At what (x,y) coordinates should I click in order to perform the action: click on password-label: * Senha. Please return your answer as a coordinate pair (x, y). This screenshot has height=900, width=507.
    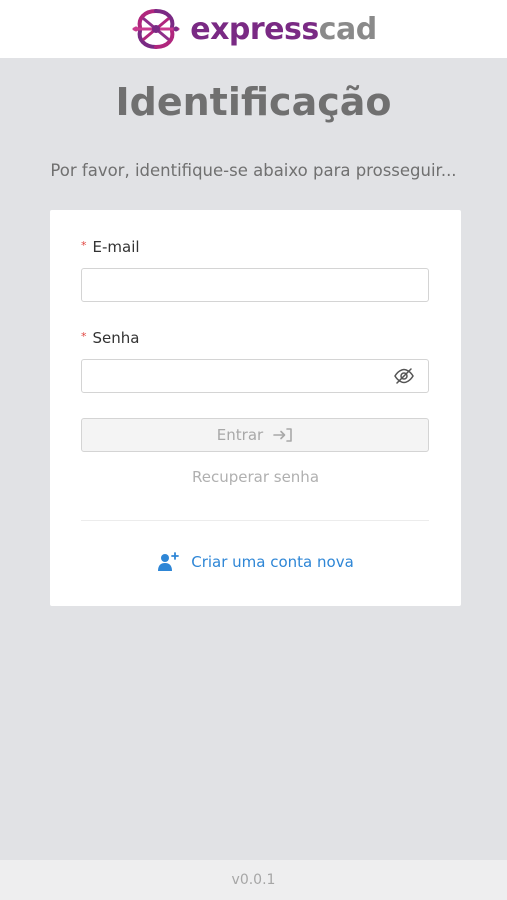
    Looking at the image, I should click on (110, 338).